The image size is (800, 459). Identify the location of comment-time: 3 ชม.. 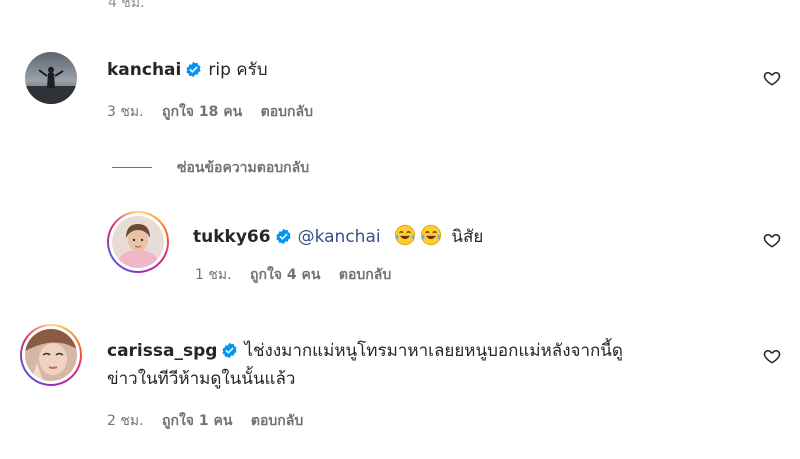
(125, 112).